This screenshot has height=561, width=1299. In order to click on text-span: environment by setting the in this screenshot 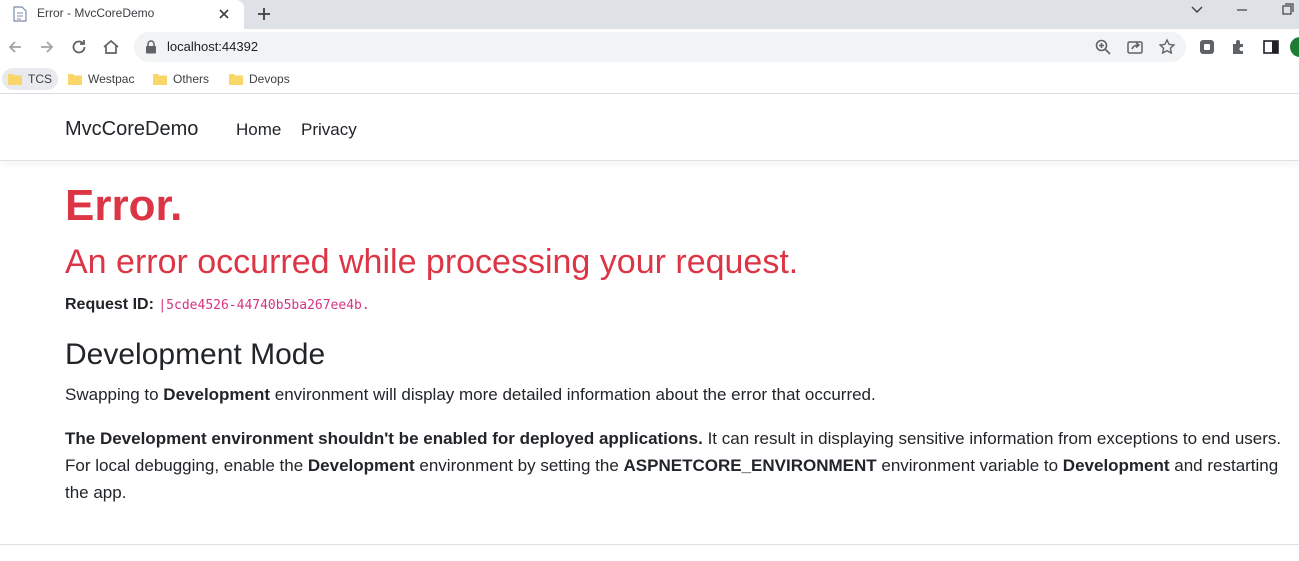, I will do `click(519, 465)`.